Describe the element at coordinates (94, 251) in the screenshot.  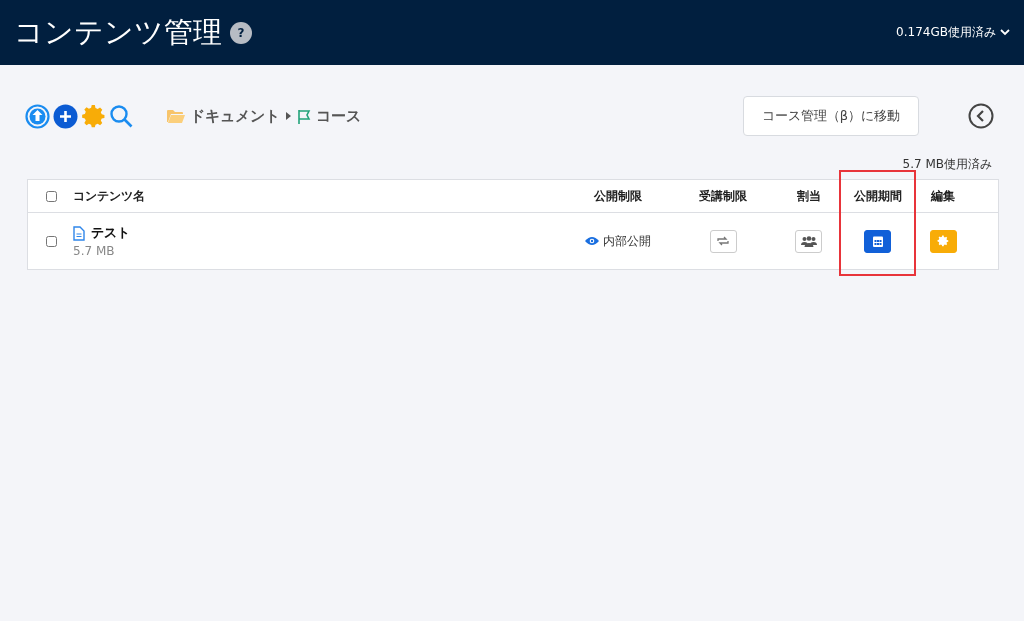
I see `content-size: 5.7 MB` at that location.